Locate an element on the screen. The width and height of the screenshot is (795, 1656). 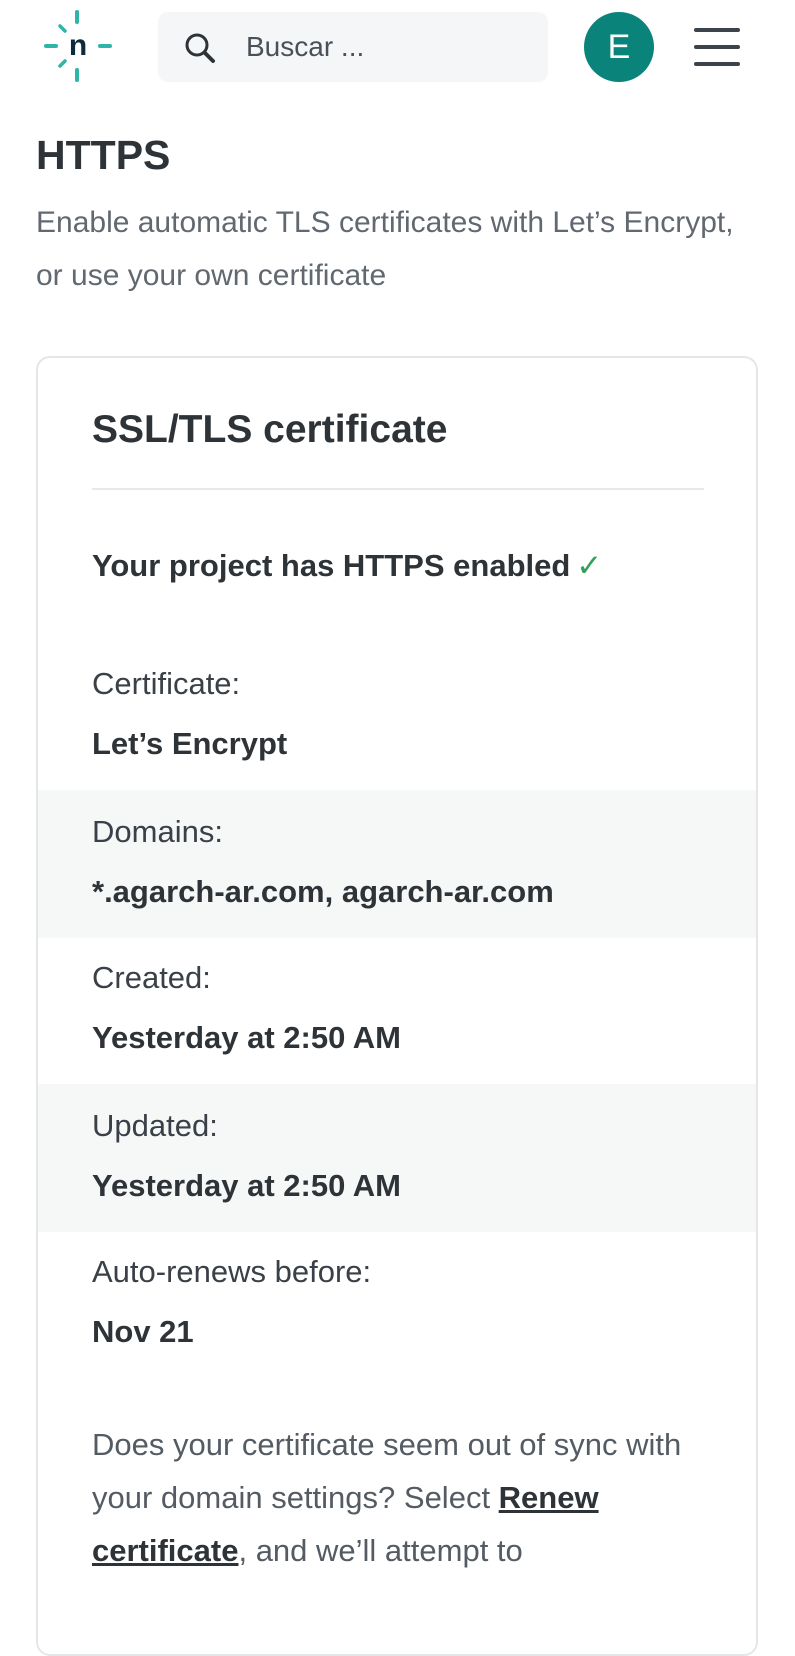
card-divider is located at coordinates (398, 489).